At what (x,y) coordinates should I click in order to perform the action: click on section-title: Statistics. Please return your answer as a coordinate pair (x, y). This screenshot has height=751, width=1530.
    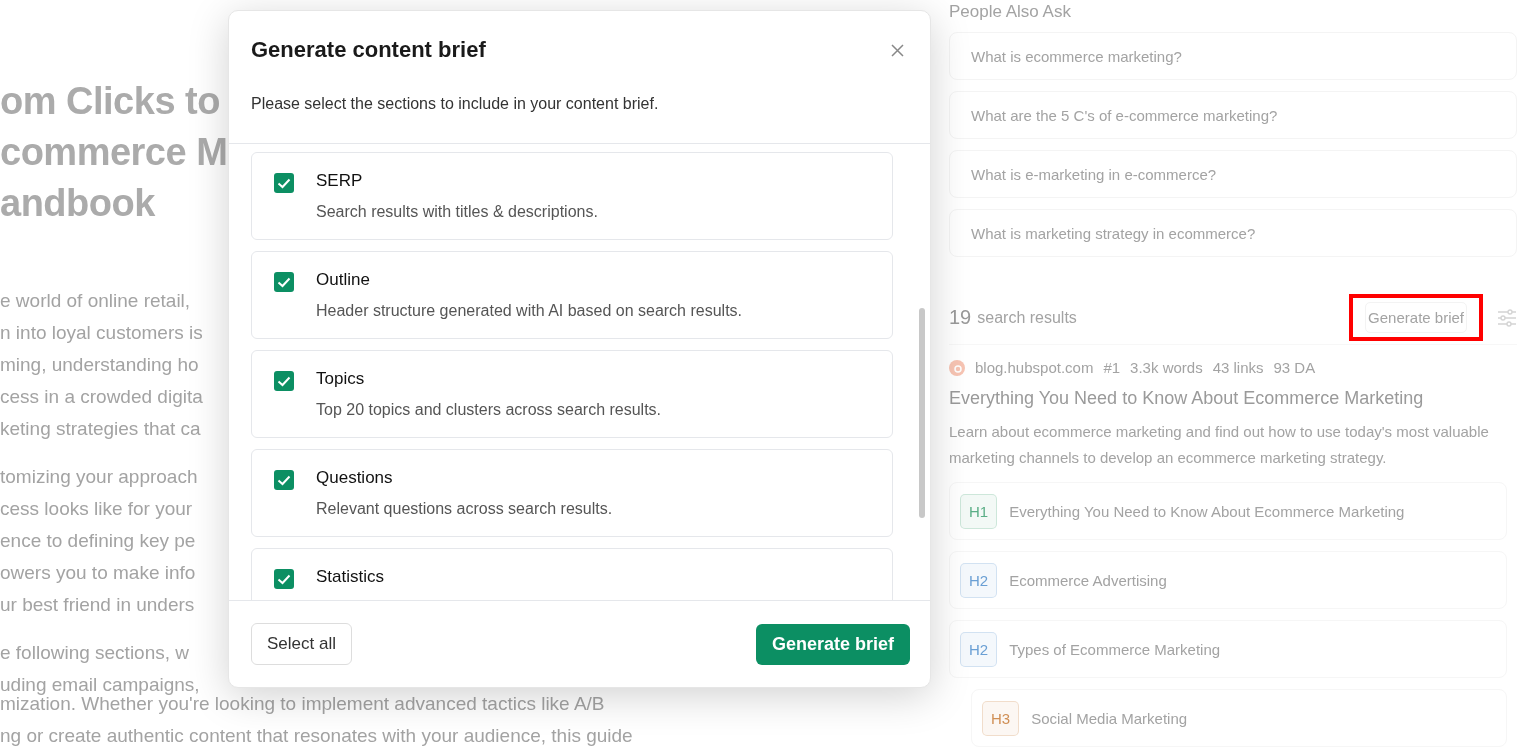
    Looking at the image, I should click on (350, 577).